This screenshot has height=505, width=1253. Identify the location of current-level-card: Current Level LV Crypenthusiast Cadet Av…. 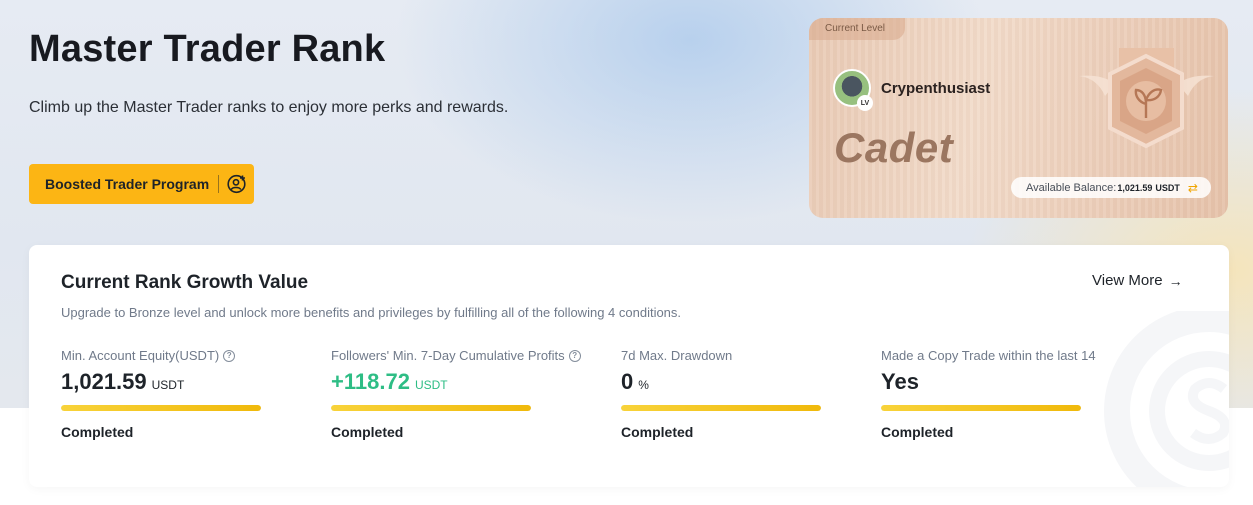
(1018, 118).